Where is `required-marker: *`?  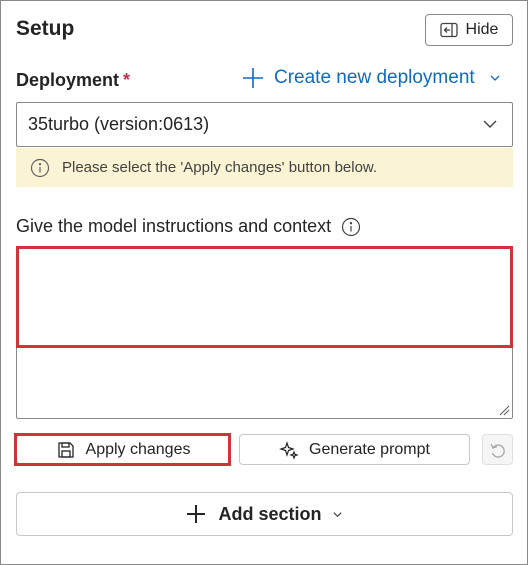 required-marker: * is located at coordinates (127, 80).